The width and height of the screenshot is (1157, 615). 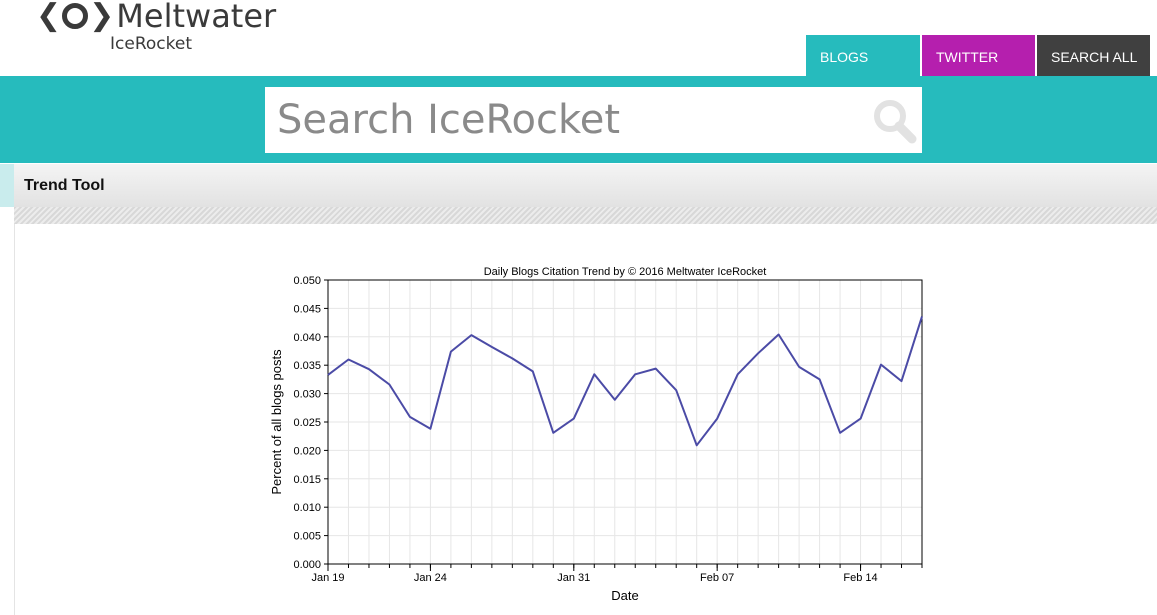 I want to click on y-tick-label: 0.040, so click(x=307, y=338).